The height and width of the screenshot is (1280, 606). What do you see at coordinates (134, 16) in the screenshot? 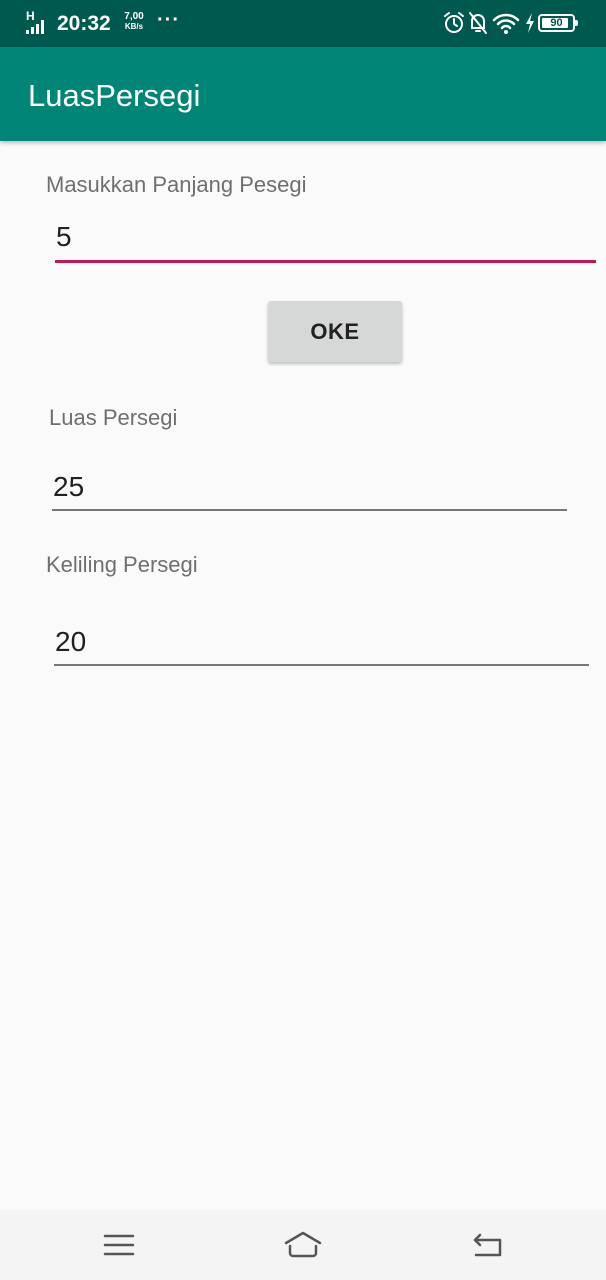
I see `network-speed-value: 7,00` at bounding box center [134, 16].